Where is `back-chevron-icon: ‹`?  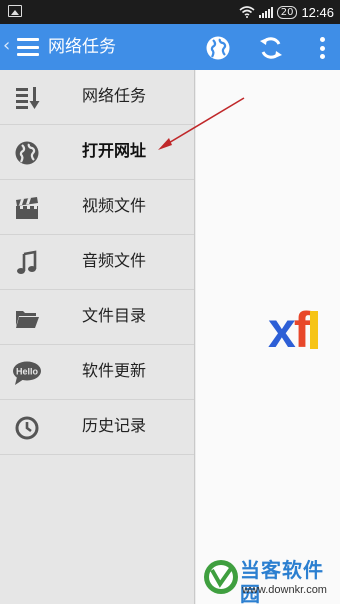 back-chevron-icon: ‹ is located at coordinates (6, 46).